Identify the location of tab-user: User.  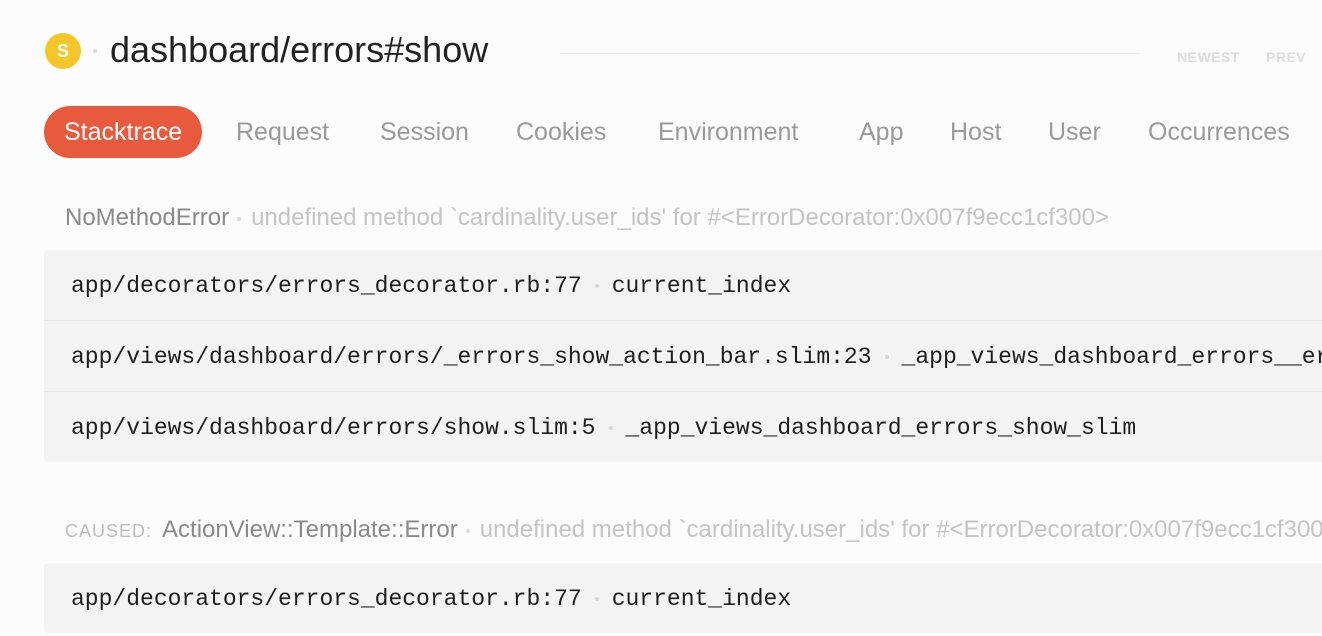
(1074, 132).